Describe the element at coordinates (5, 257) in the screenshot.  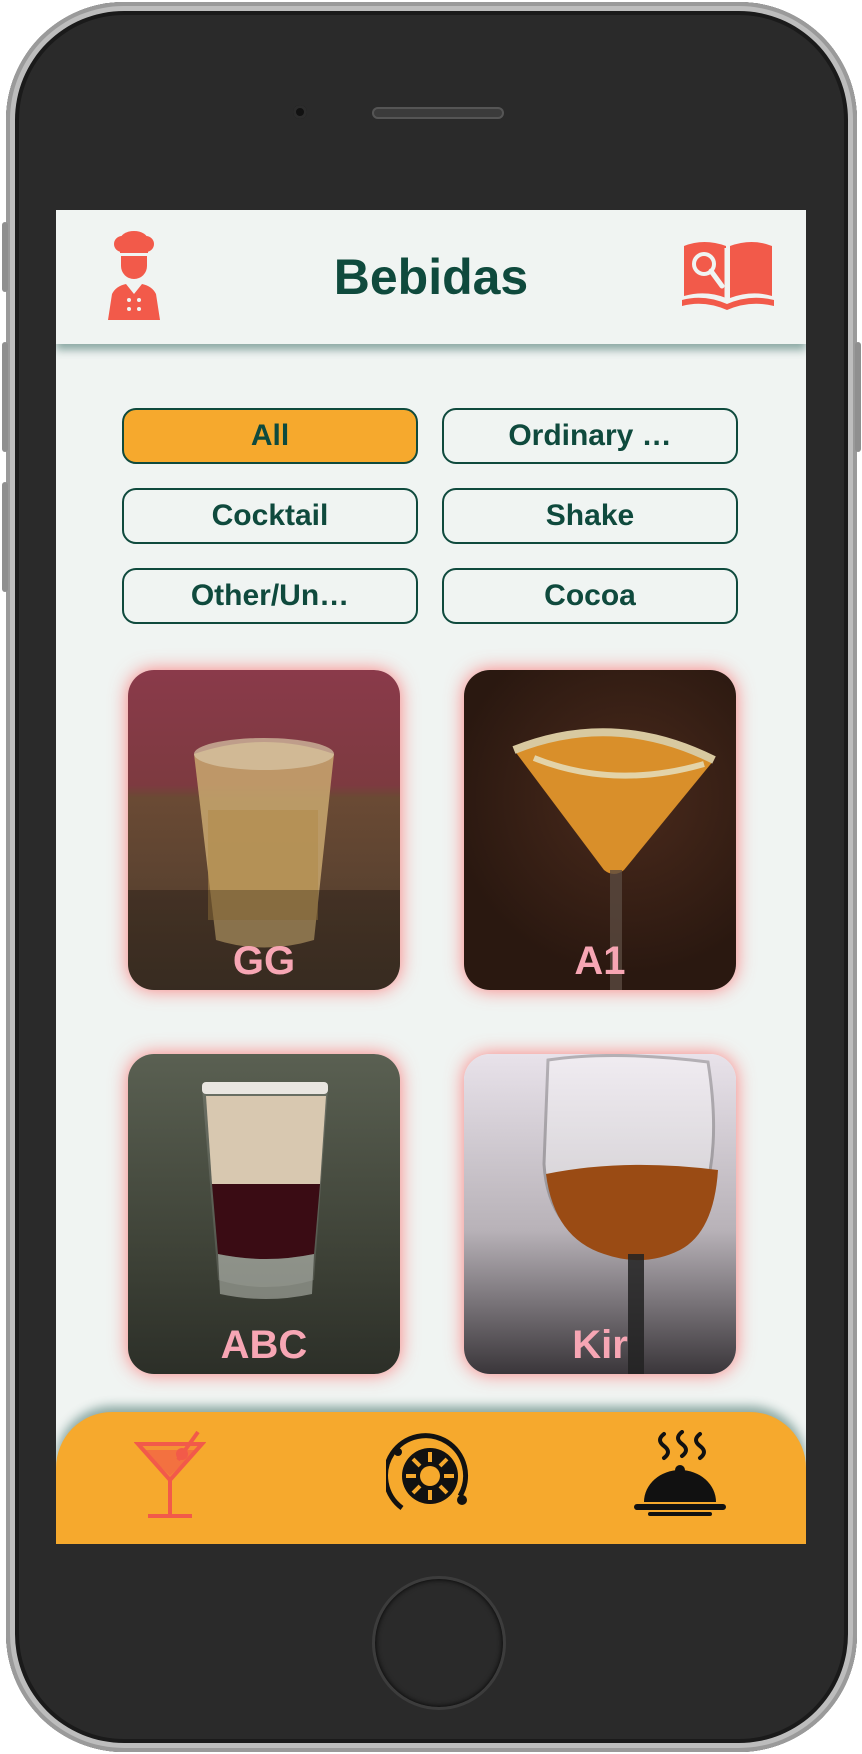
I see `mute-switch` at that location.